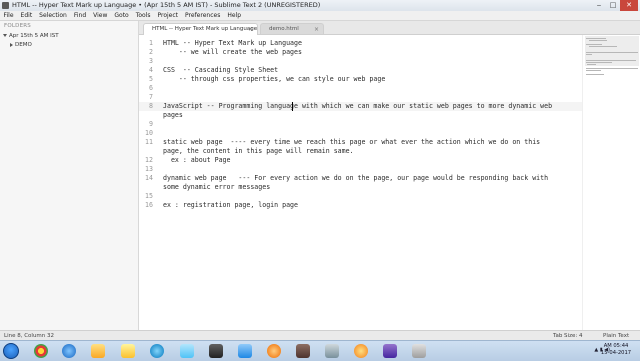  What do you see at coordinates (151, 61) in the screenshot?
I see `line-number: 3` at bounding box center [151, 61].